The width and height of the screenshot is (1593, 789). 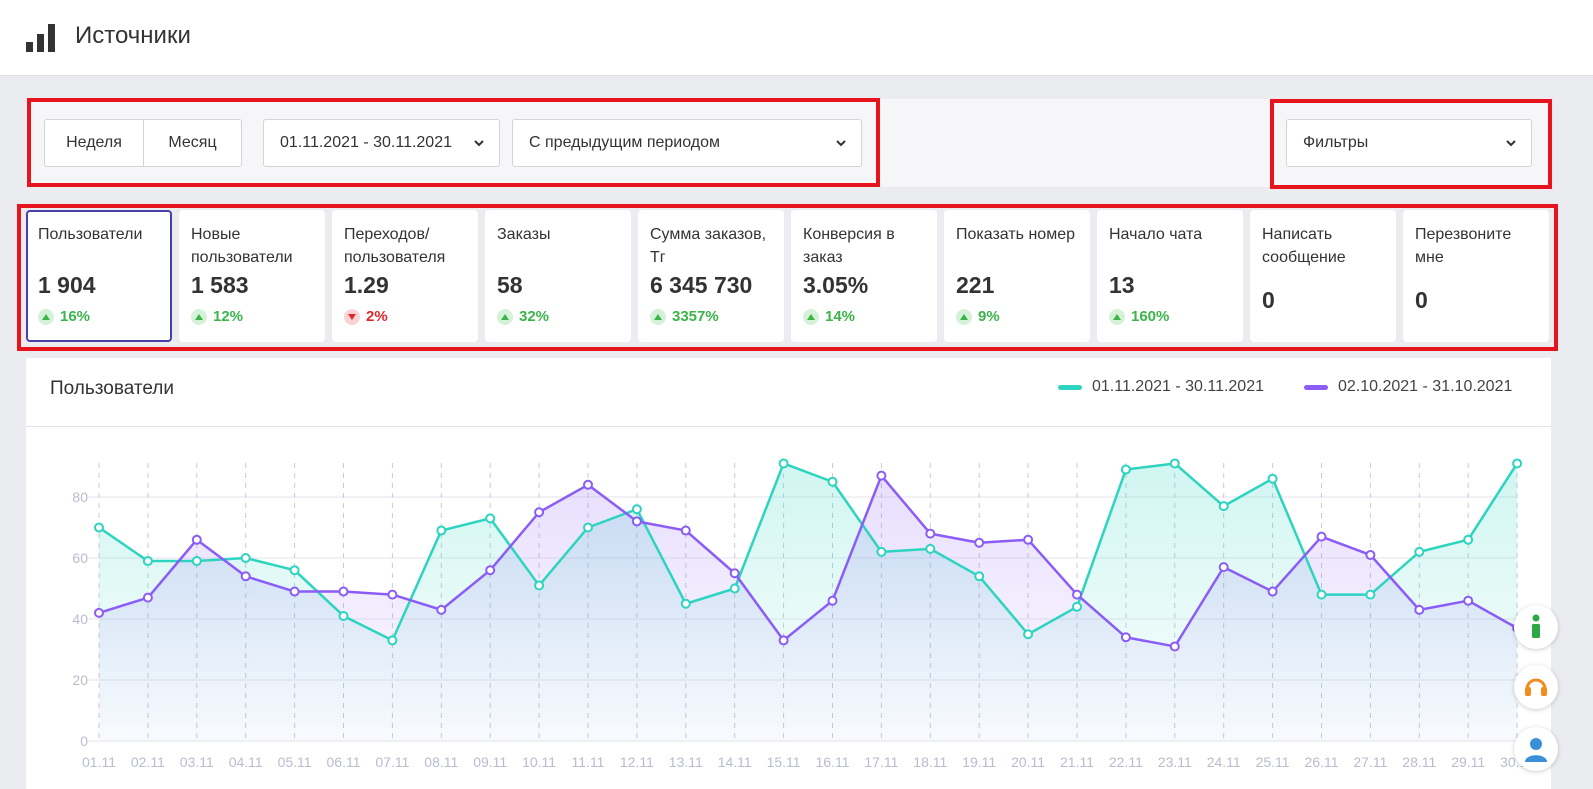 What do you see at coordinates (784, 762) in the screenshot?
I see `x-tick-label: 15.11` at bounding box center [784, 762].